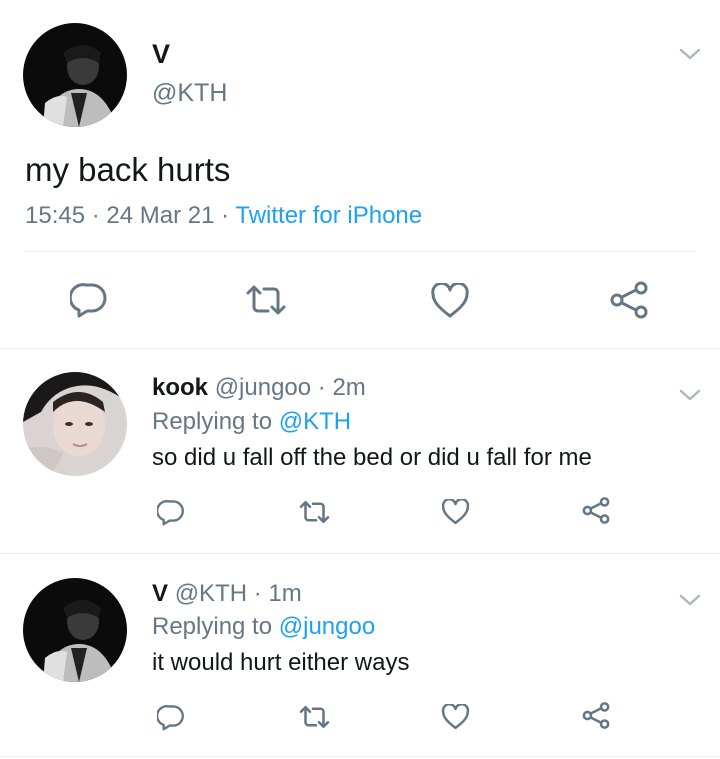 The width and height of the screenshot is (720, 759). Describe the element at coordinates (281, 662) in the screenshot. I see `tweet-text: it would hurt either ways` at that location.